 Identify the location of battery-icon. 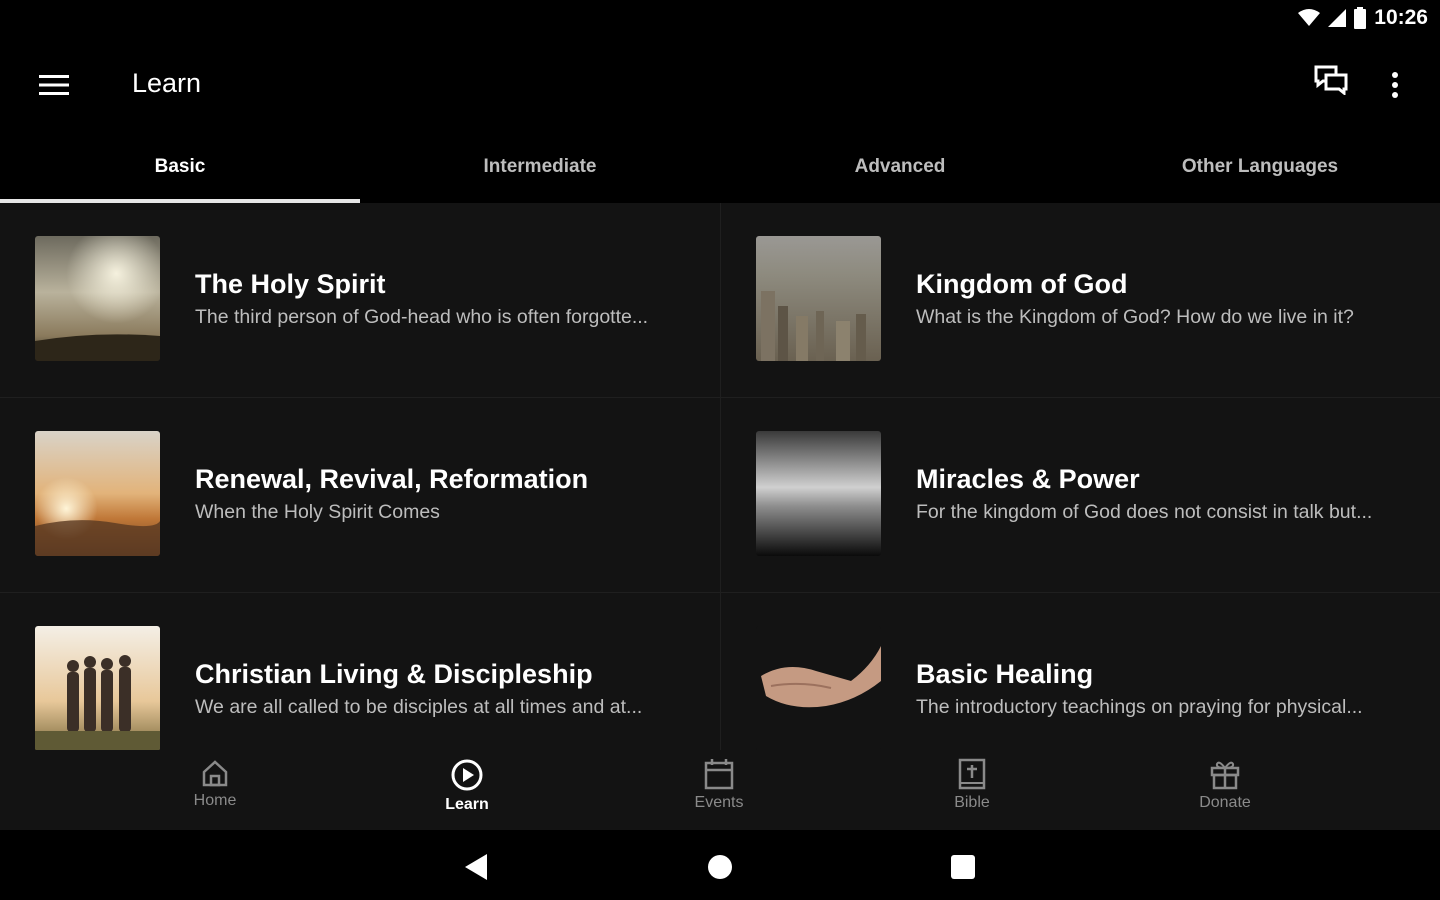
(1360, 18).